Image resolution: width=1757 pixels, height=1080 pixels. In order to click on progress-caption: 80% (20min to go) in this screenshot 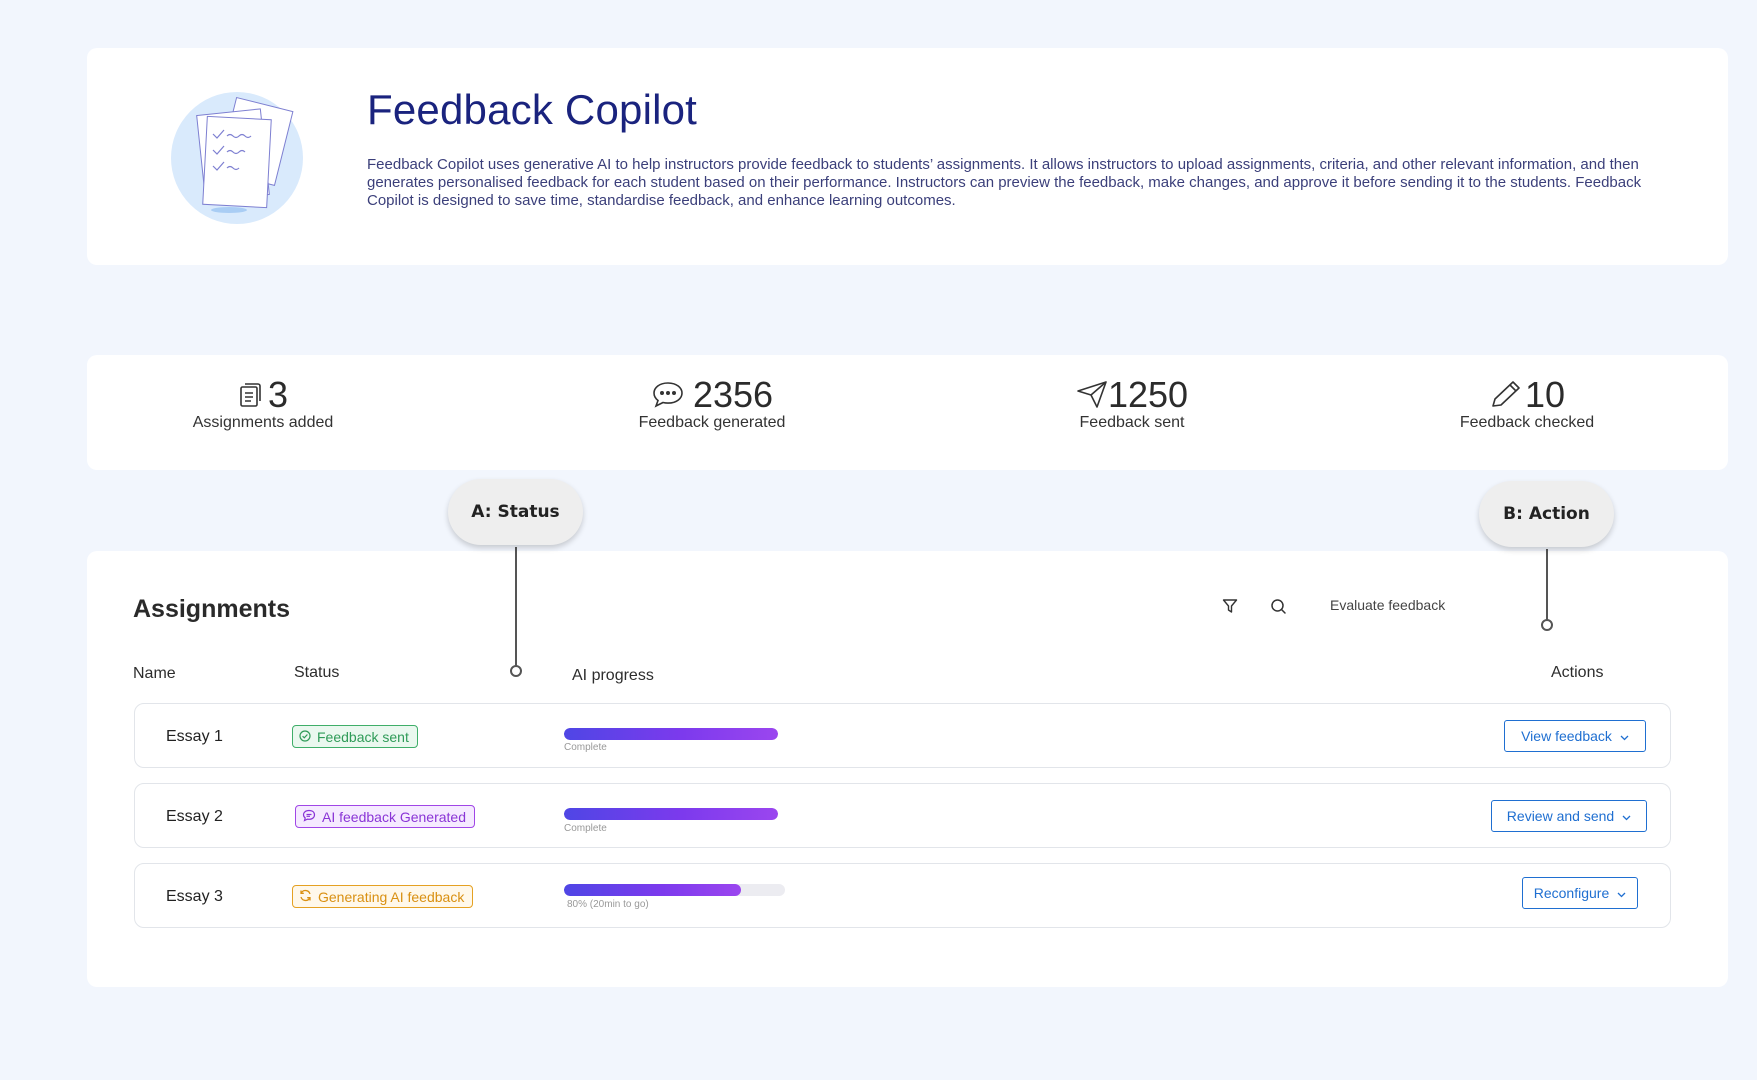, I will do `click(608, 904)`.